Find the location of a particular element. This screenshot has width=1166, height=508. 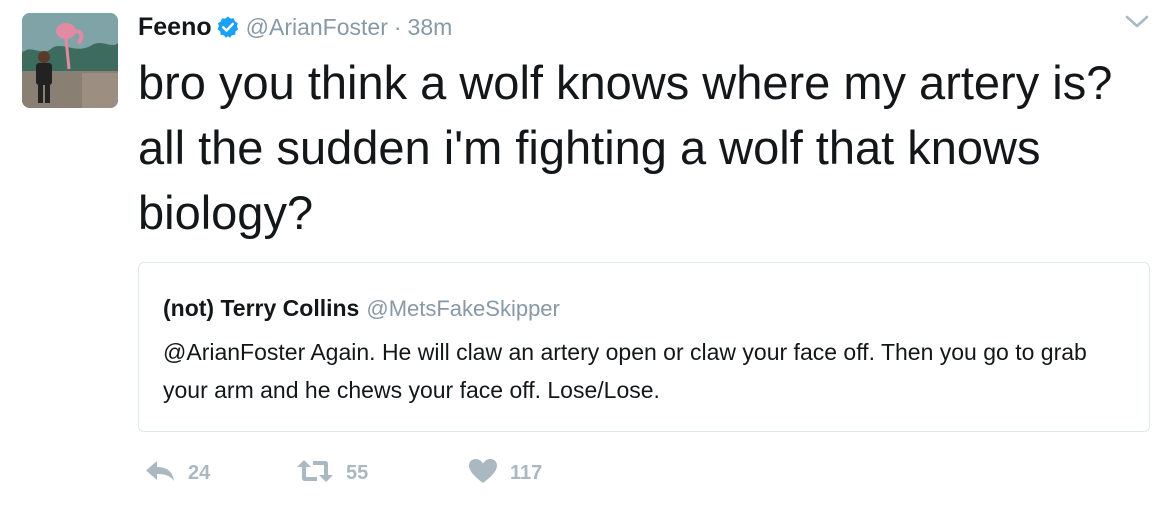

heart-icon is located at coordinates (483, 473).